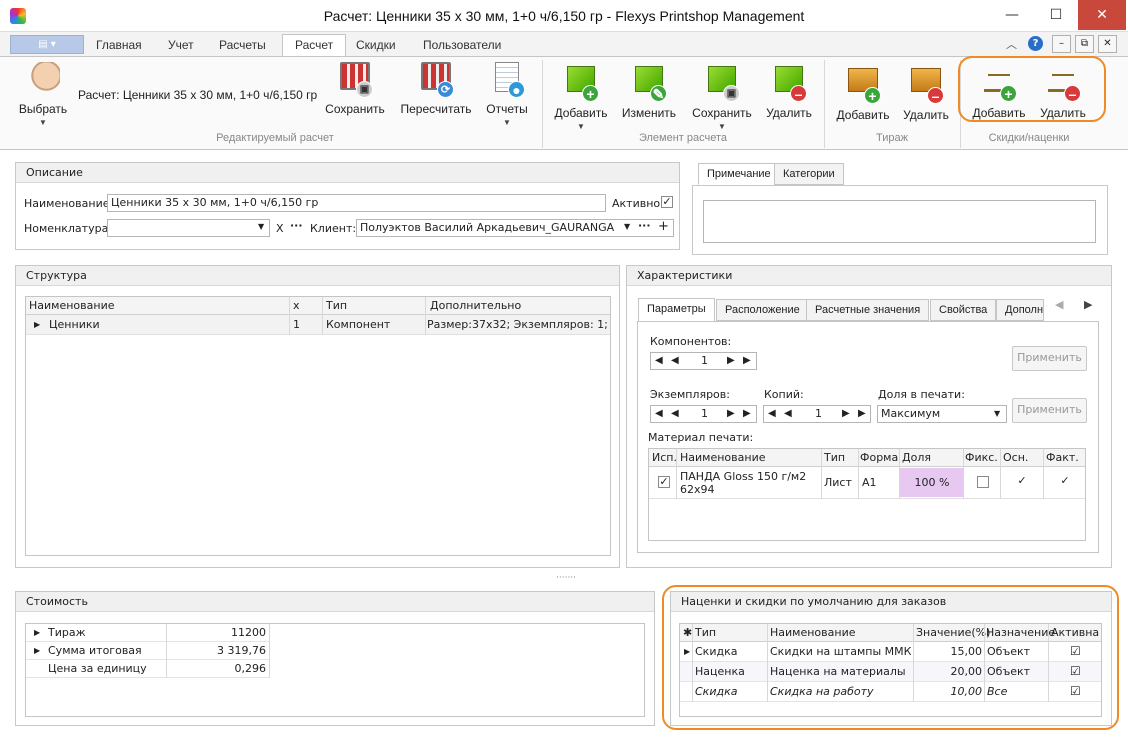 This screenshot has width=1128, height=738. Describe the element at coordinates (824, 104) in the screenshot. I see `ribbon-separator` at that location.